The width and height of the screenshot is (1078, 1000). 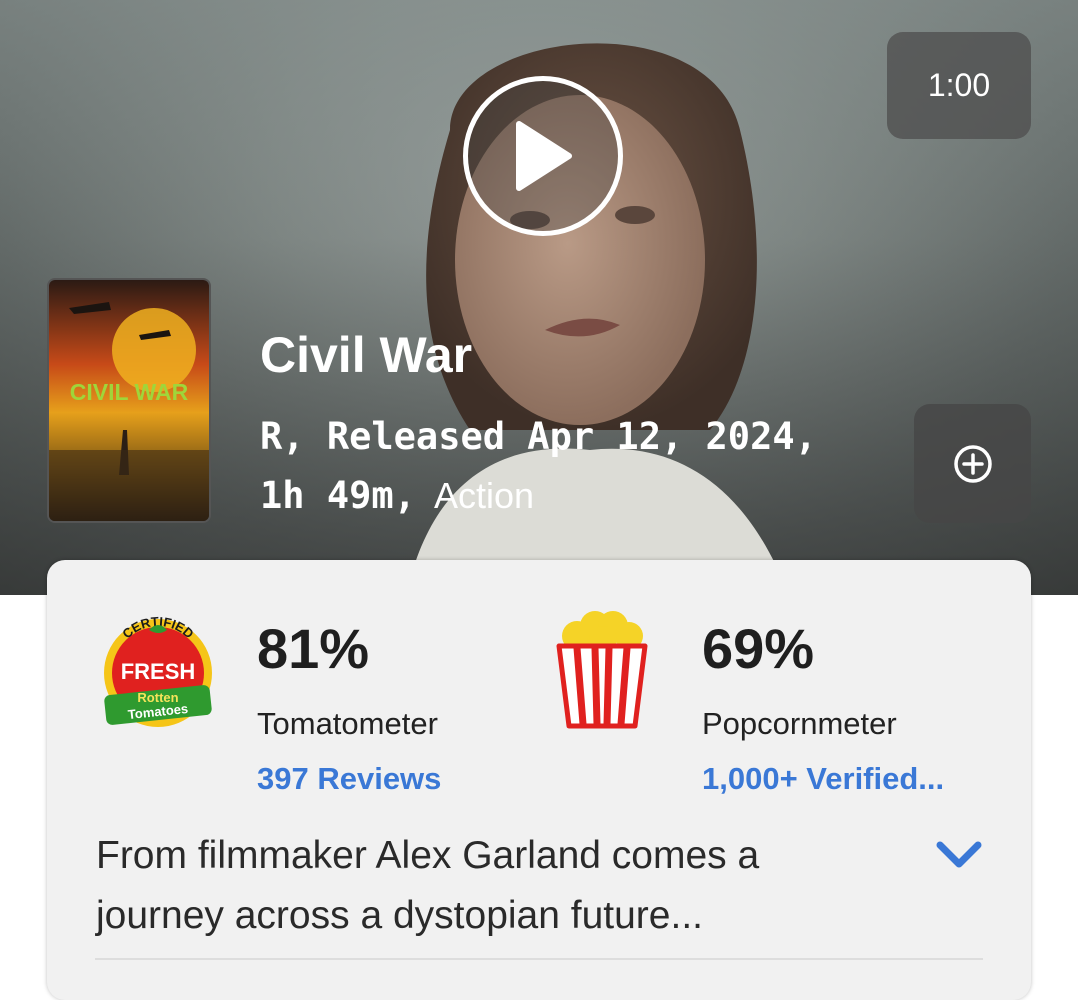 I want to click on certified-fresh-icon: CERTIFIED FRESH Rotten Tomatoes, so click(x=158, y=671).